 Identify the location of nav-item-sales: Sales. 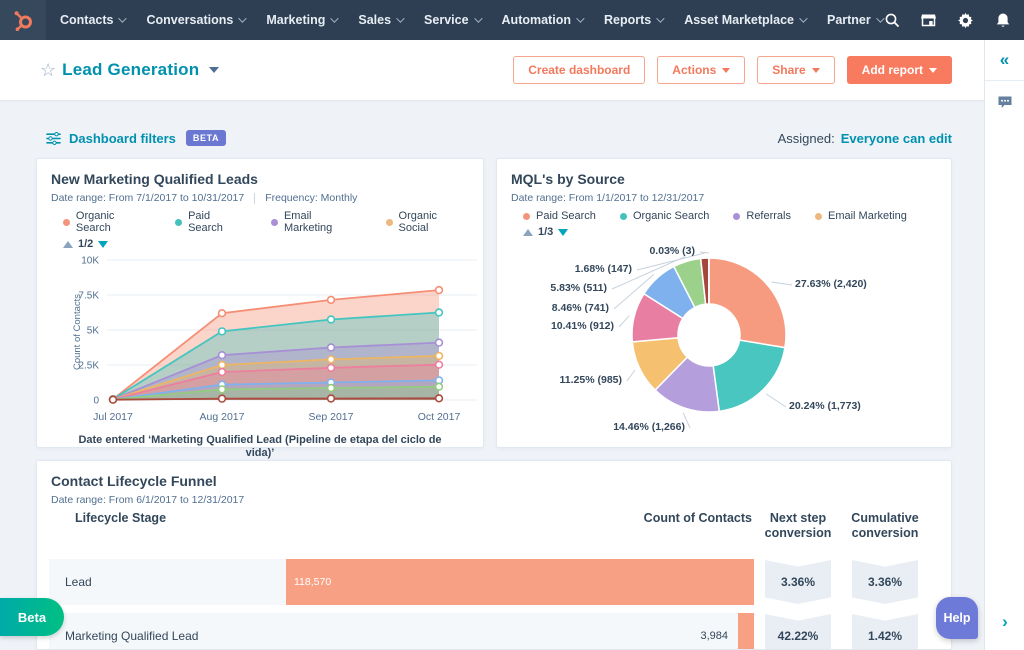
(381, 20).